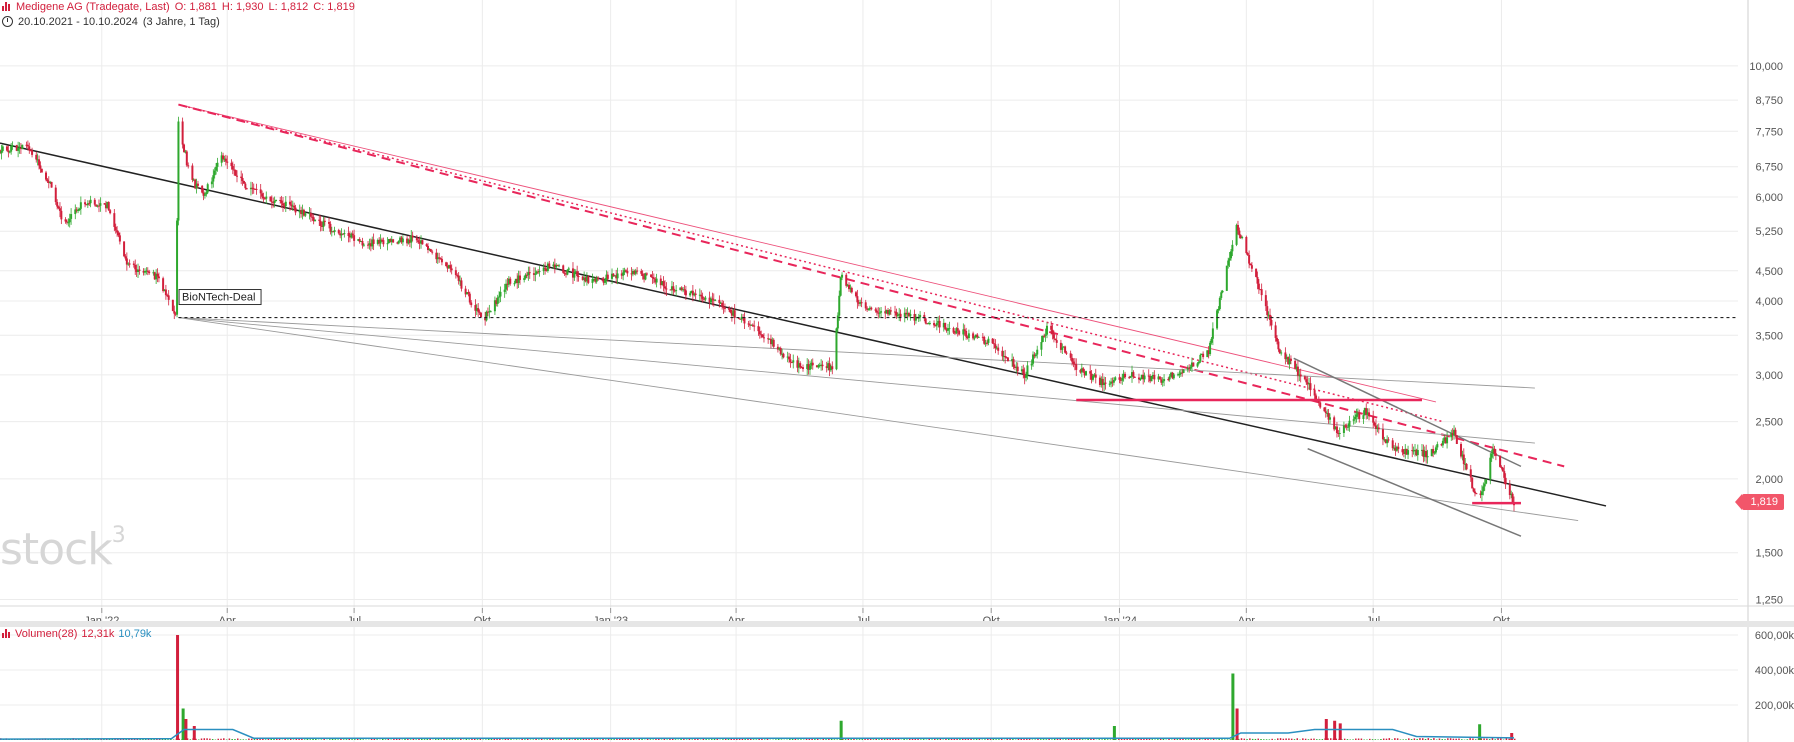 The height and width of the screenshot is (742, 1794). I want to click on date-range-info: 20.10.2021 - 10.10.2024 (3 Jahre, 1 Tag), so click(113, 22).